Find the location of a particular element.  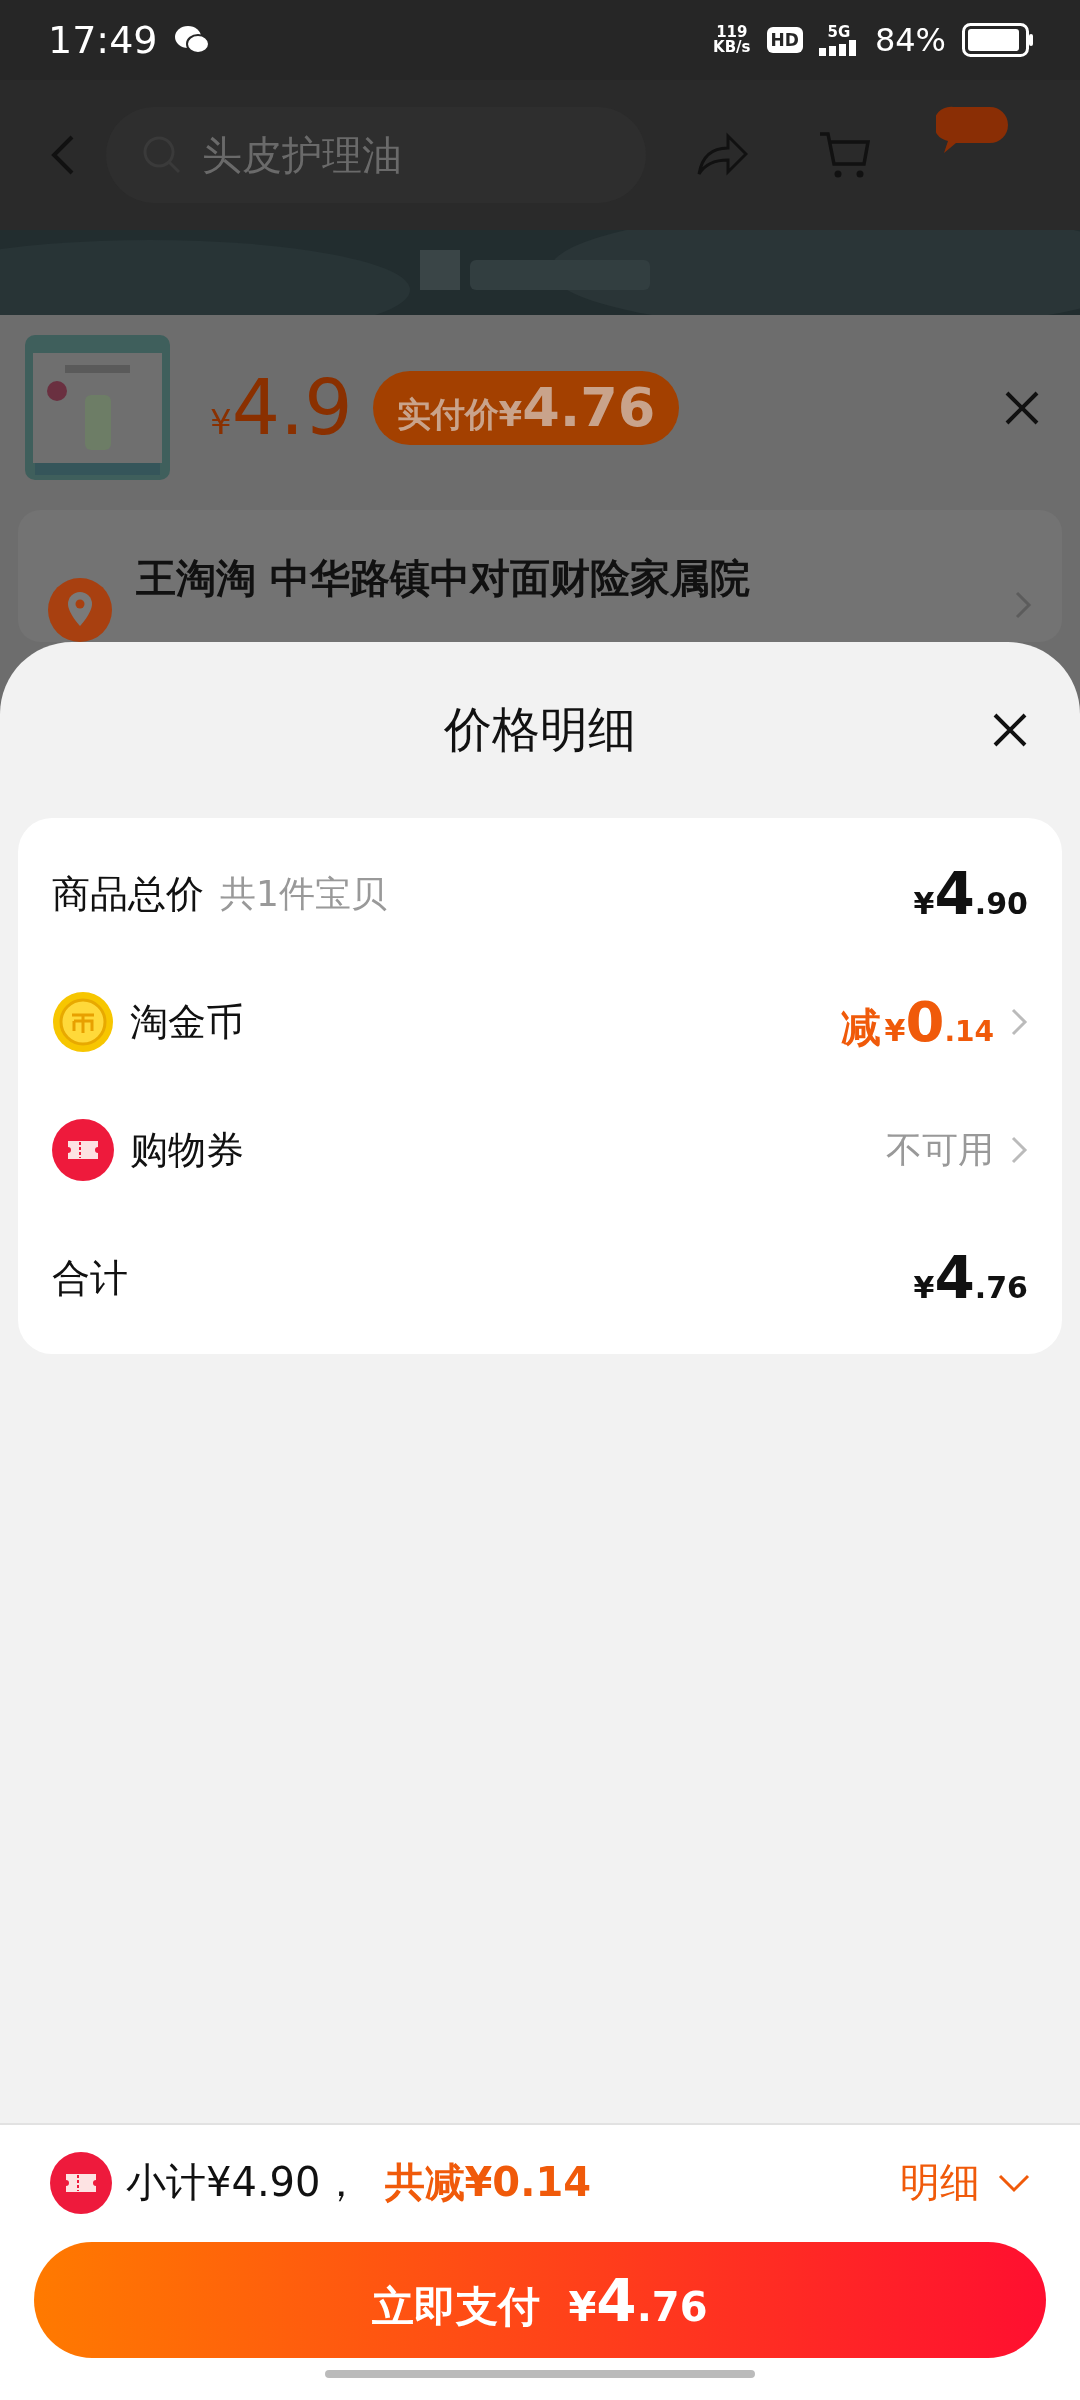

network-speed: 119 is located at coordinates (732, 32).